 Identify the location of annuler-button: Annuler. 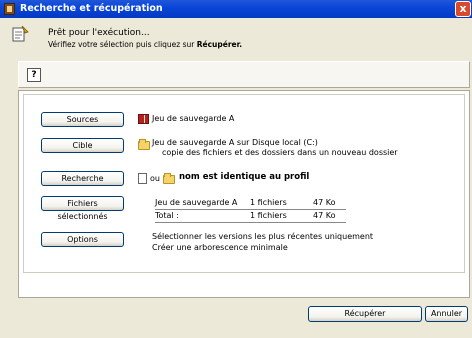
(446, 314).